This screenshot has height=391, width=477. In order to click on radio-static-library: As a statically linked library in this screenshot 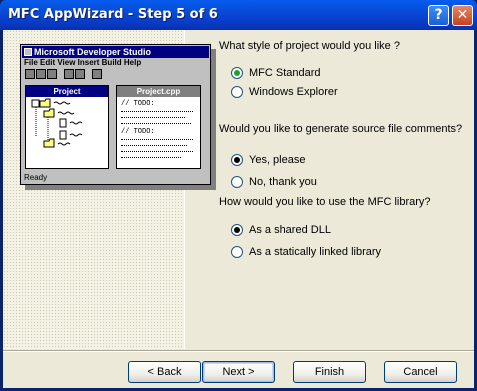, I will do `click(306, 252)`.